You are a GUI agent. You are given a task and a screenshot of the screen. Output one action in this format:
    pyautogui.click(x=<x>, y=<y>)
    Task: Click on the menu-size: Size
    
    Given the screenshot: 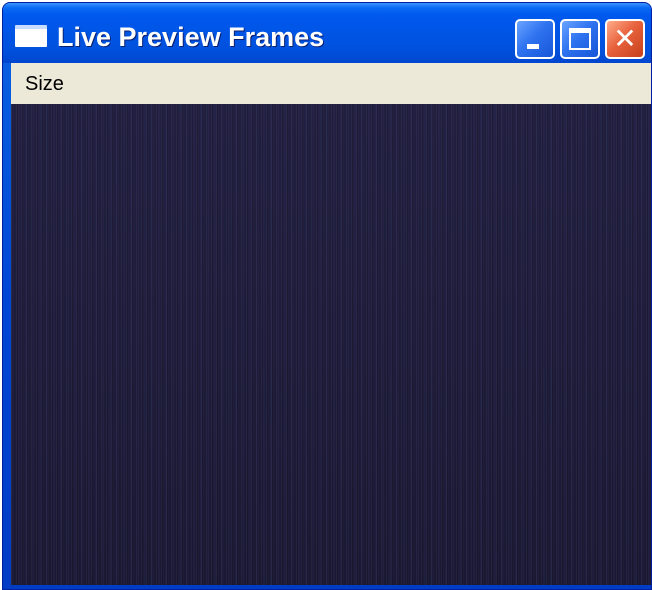 What is the action you would take?
    pyautogui.click(x=44, y=84)
    